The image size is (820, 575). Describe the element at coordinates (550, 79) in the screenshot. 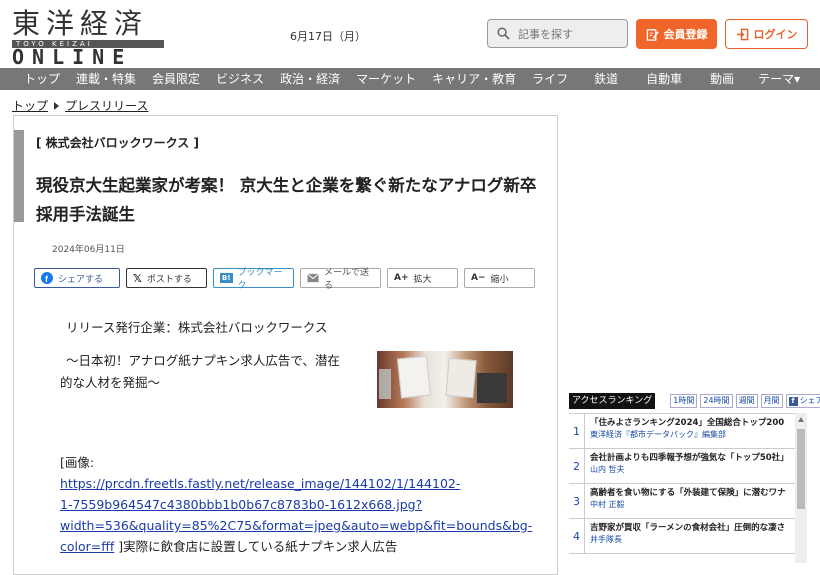

I see `nav-item-life: ライフ` at that location.